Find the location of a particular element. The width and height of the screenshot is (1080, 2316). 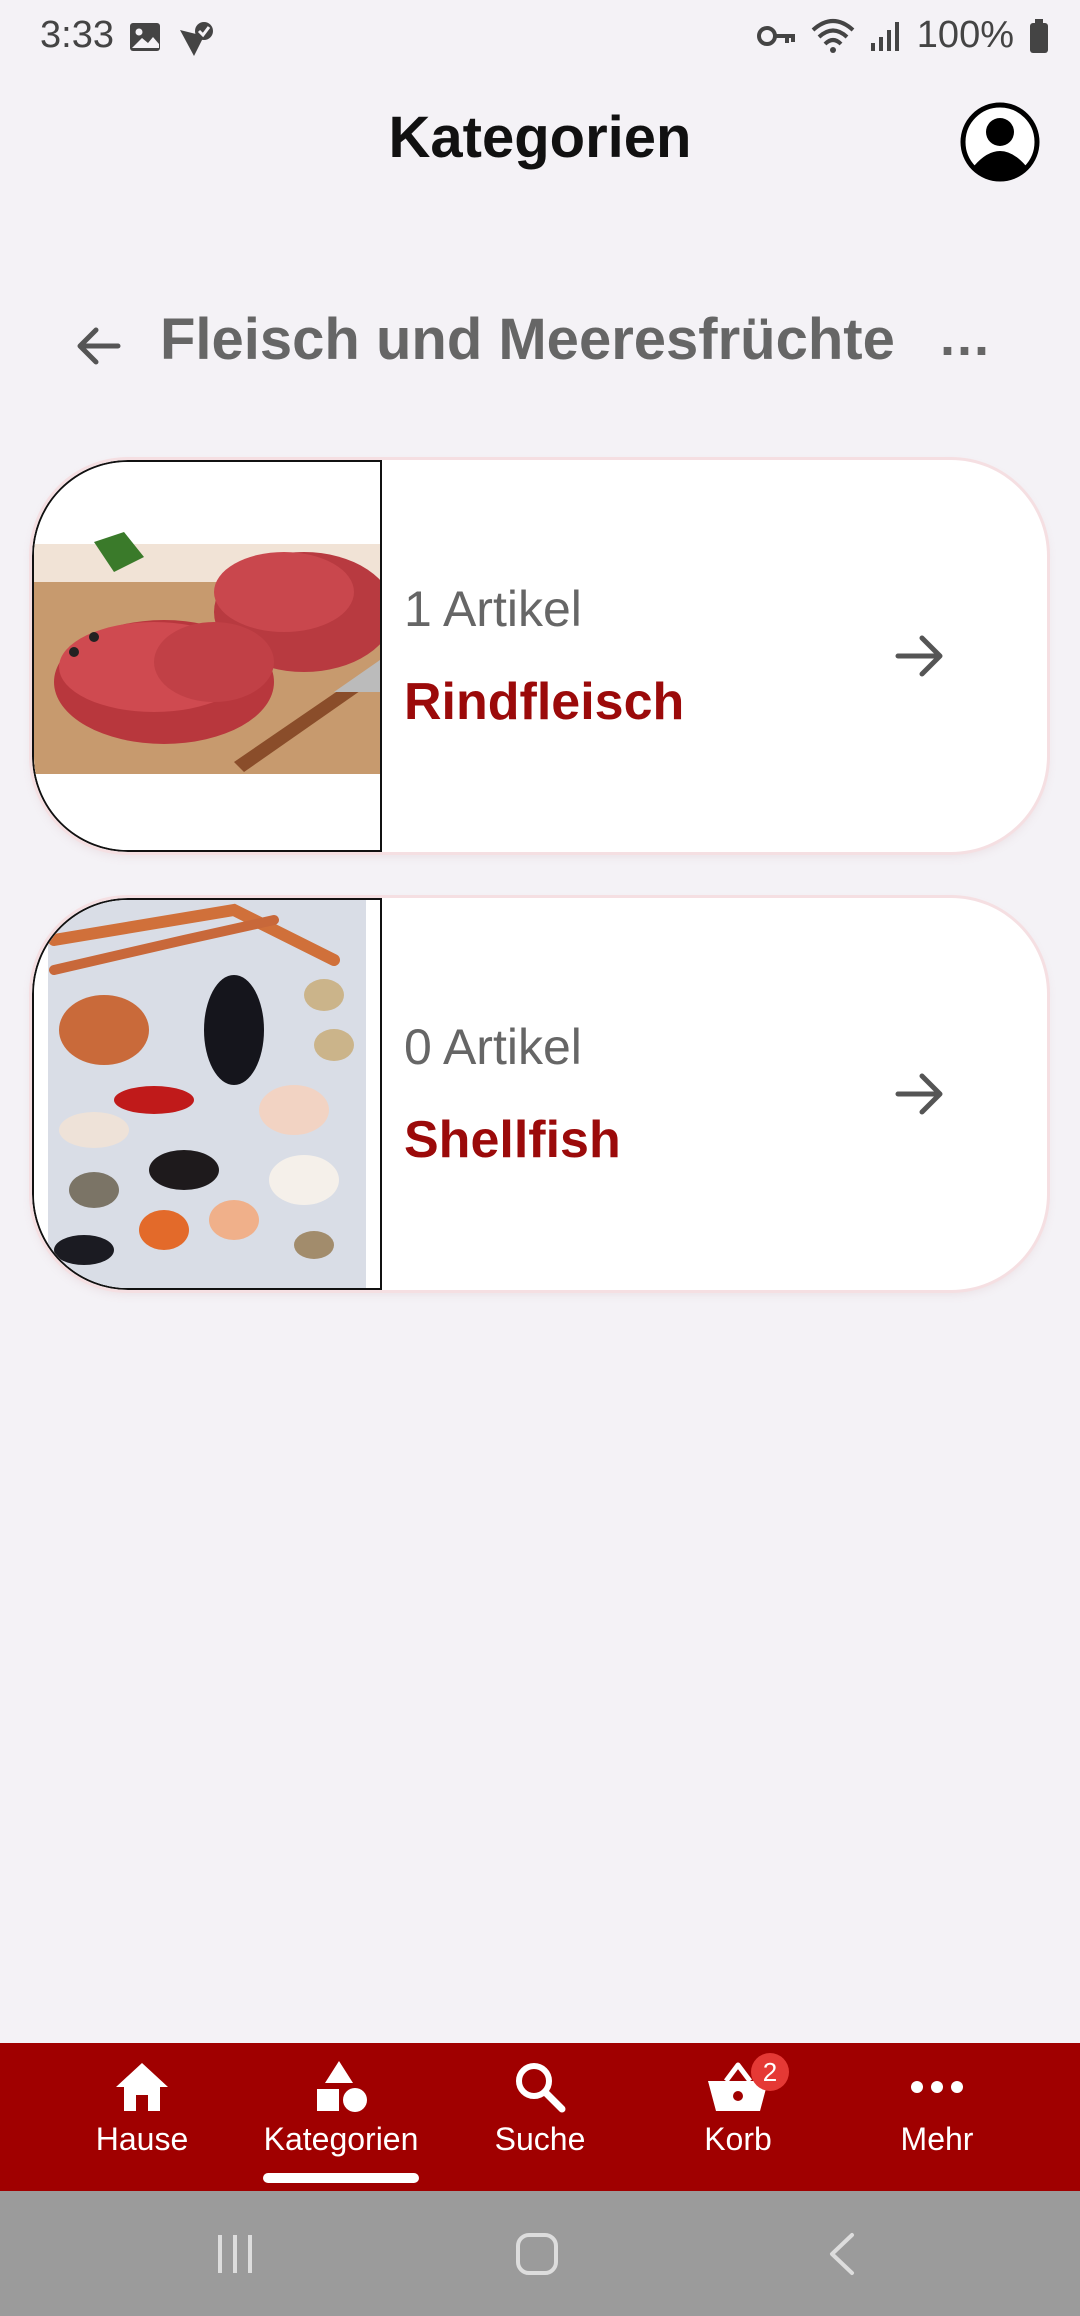

signal-icon is located at coordinates (884, 36).